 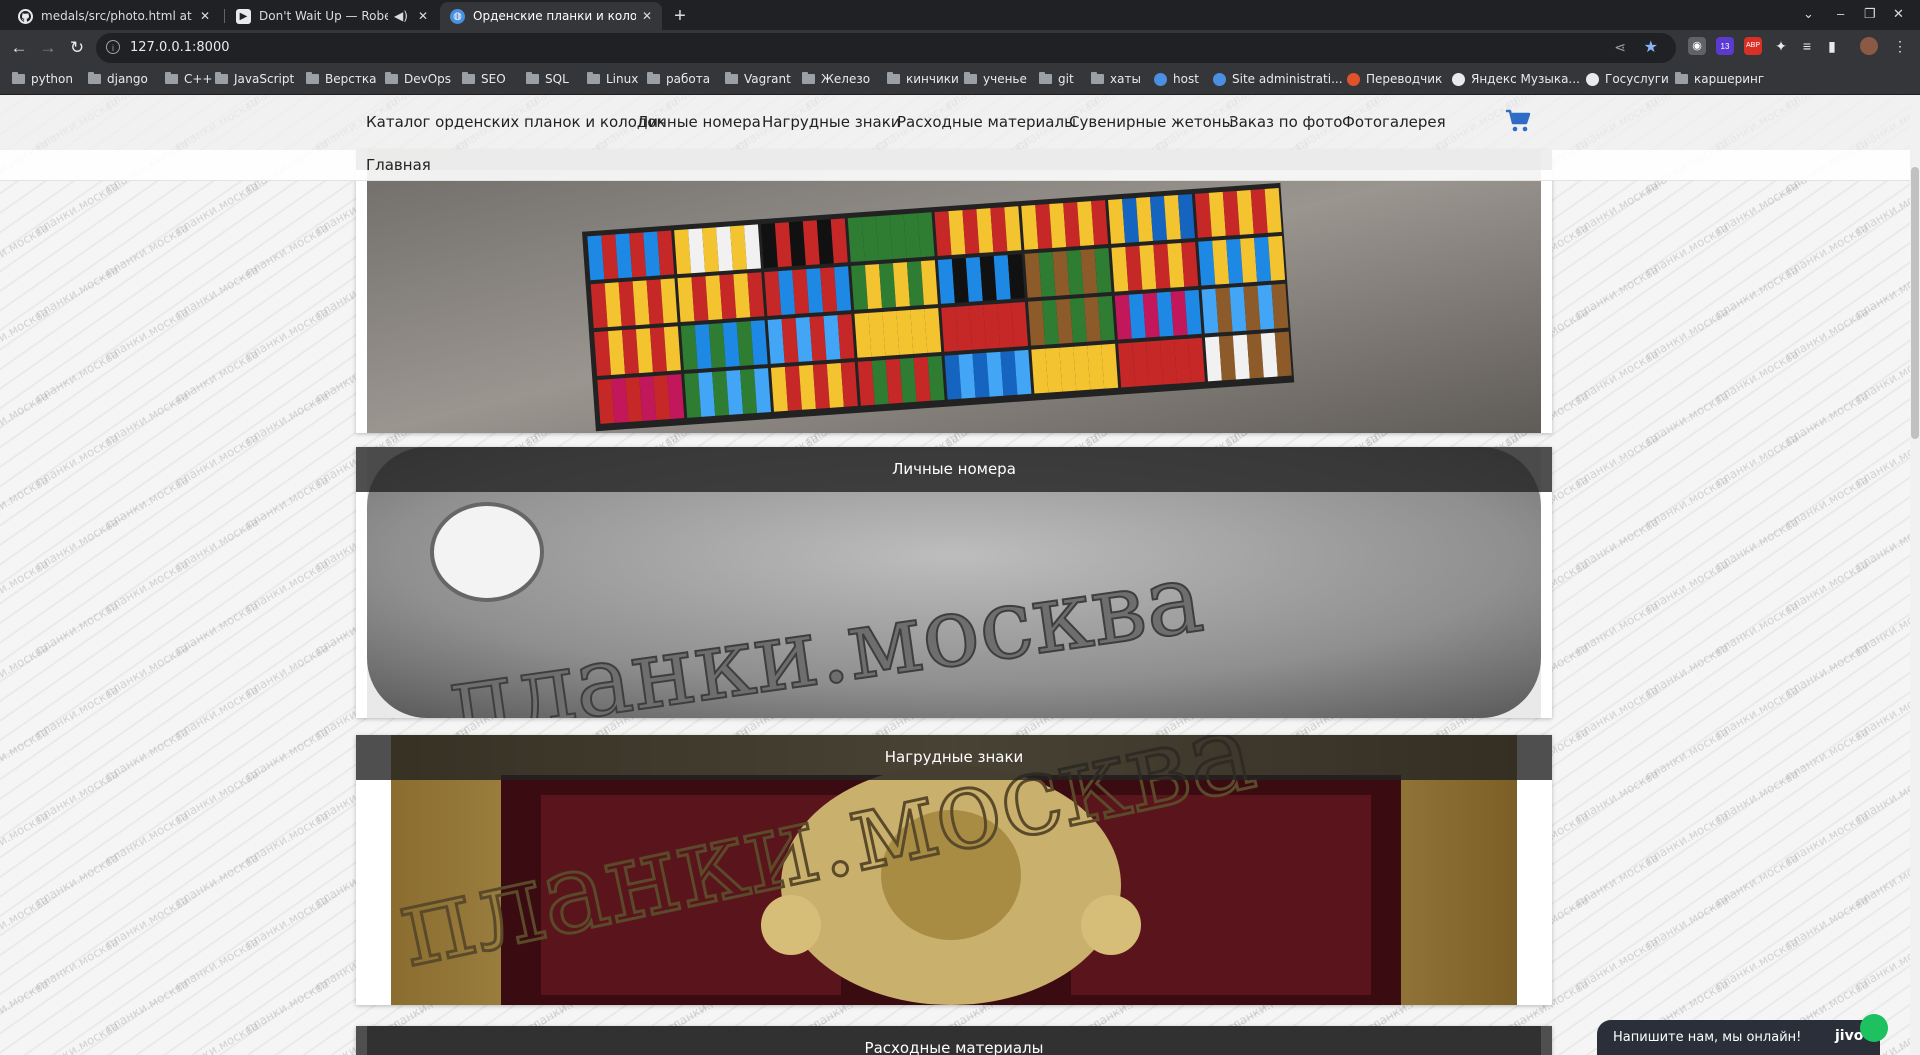 What do you see at coordinates (1176, 79) in the screenshot?
I see `bookmark-16: host` at bounding box center [1176, 79].